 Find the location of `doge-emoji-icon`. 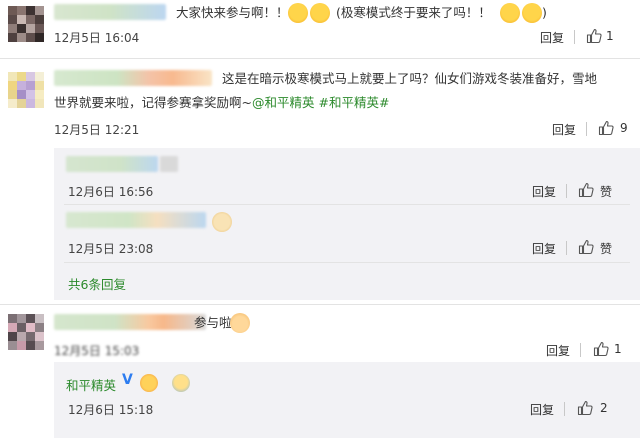

doge-emoji-icon is located at coordinates (222, 222).